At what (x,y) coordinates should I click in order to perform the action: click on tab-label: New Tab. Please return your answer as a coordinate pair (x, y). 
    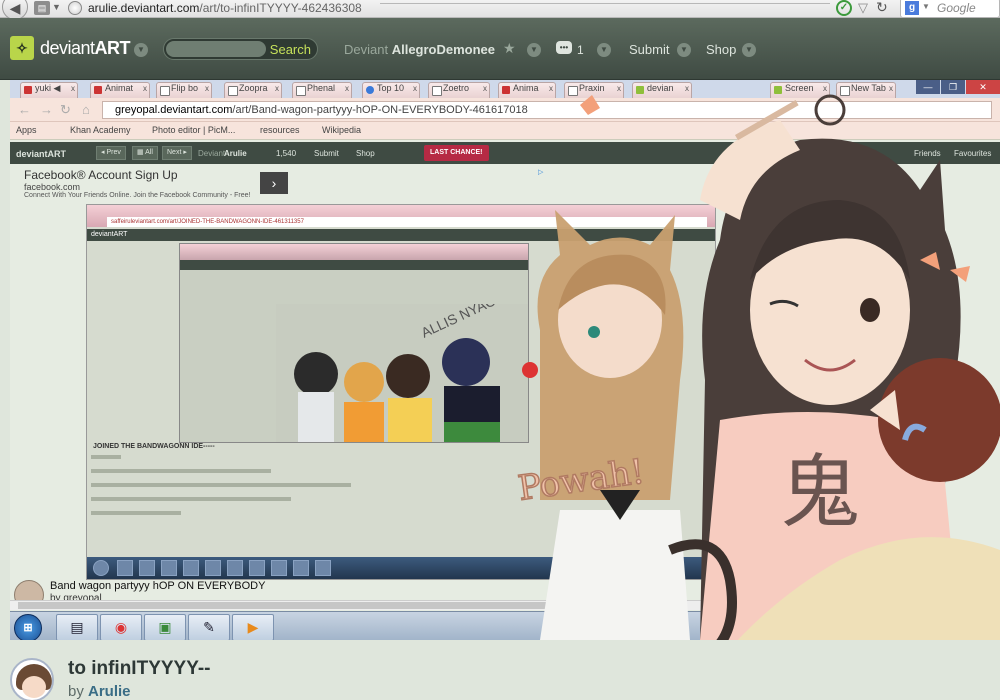
    Looking at the image, I should click on (868, 88).